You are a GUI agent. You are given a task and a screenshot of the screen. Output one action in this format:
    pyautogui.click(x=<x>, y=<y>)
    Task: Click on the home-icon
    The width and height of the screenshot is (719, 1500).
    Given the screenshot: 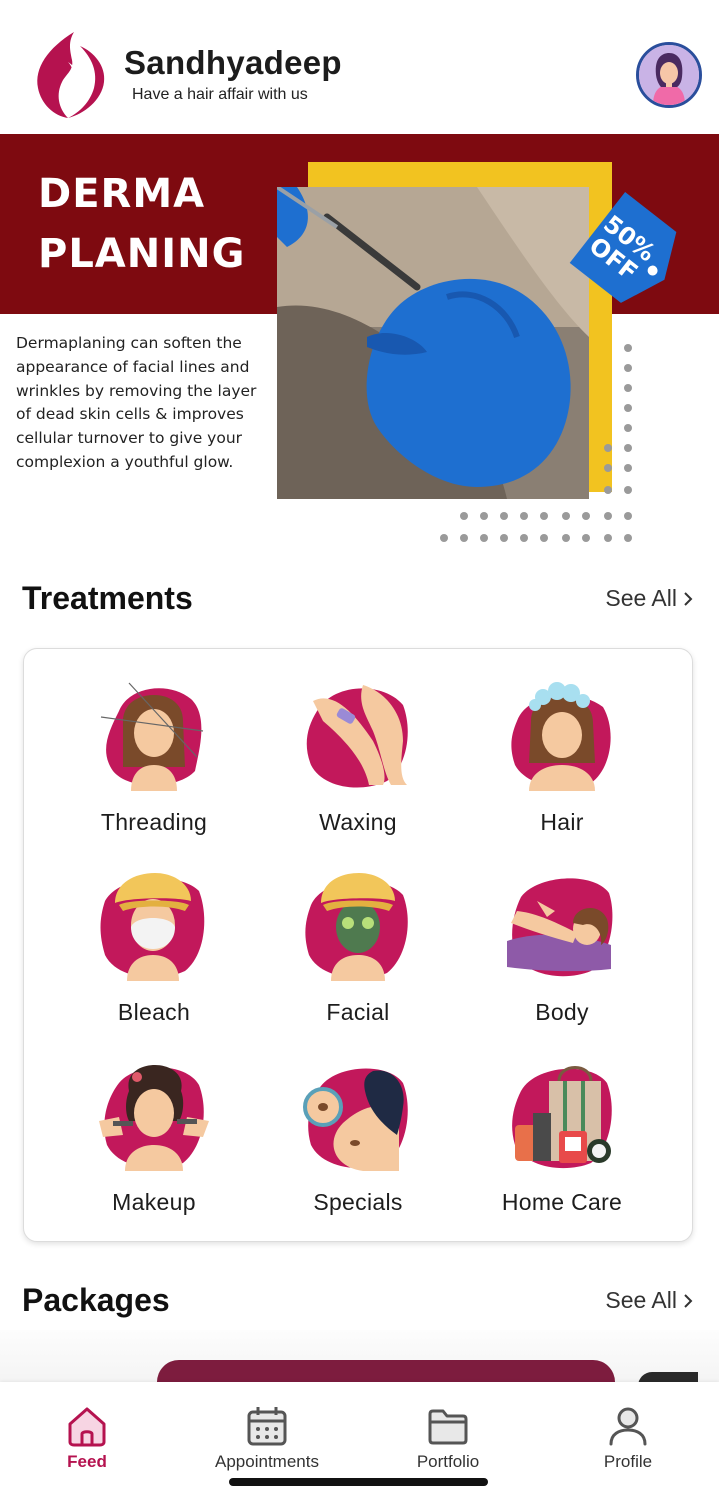 What is the action you would take?
    pyautogui.click(x=87, y=1427)
    